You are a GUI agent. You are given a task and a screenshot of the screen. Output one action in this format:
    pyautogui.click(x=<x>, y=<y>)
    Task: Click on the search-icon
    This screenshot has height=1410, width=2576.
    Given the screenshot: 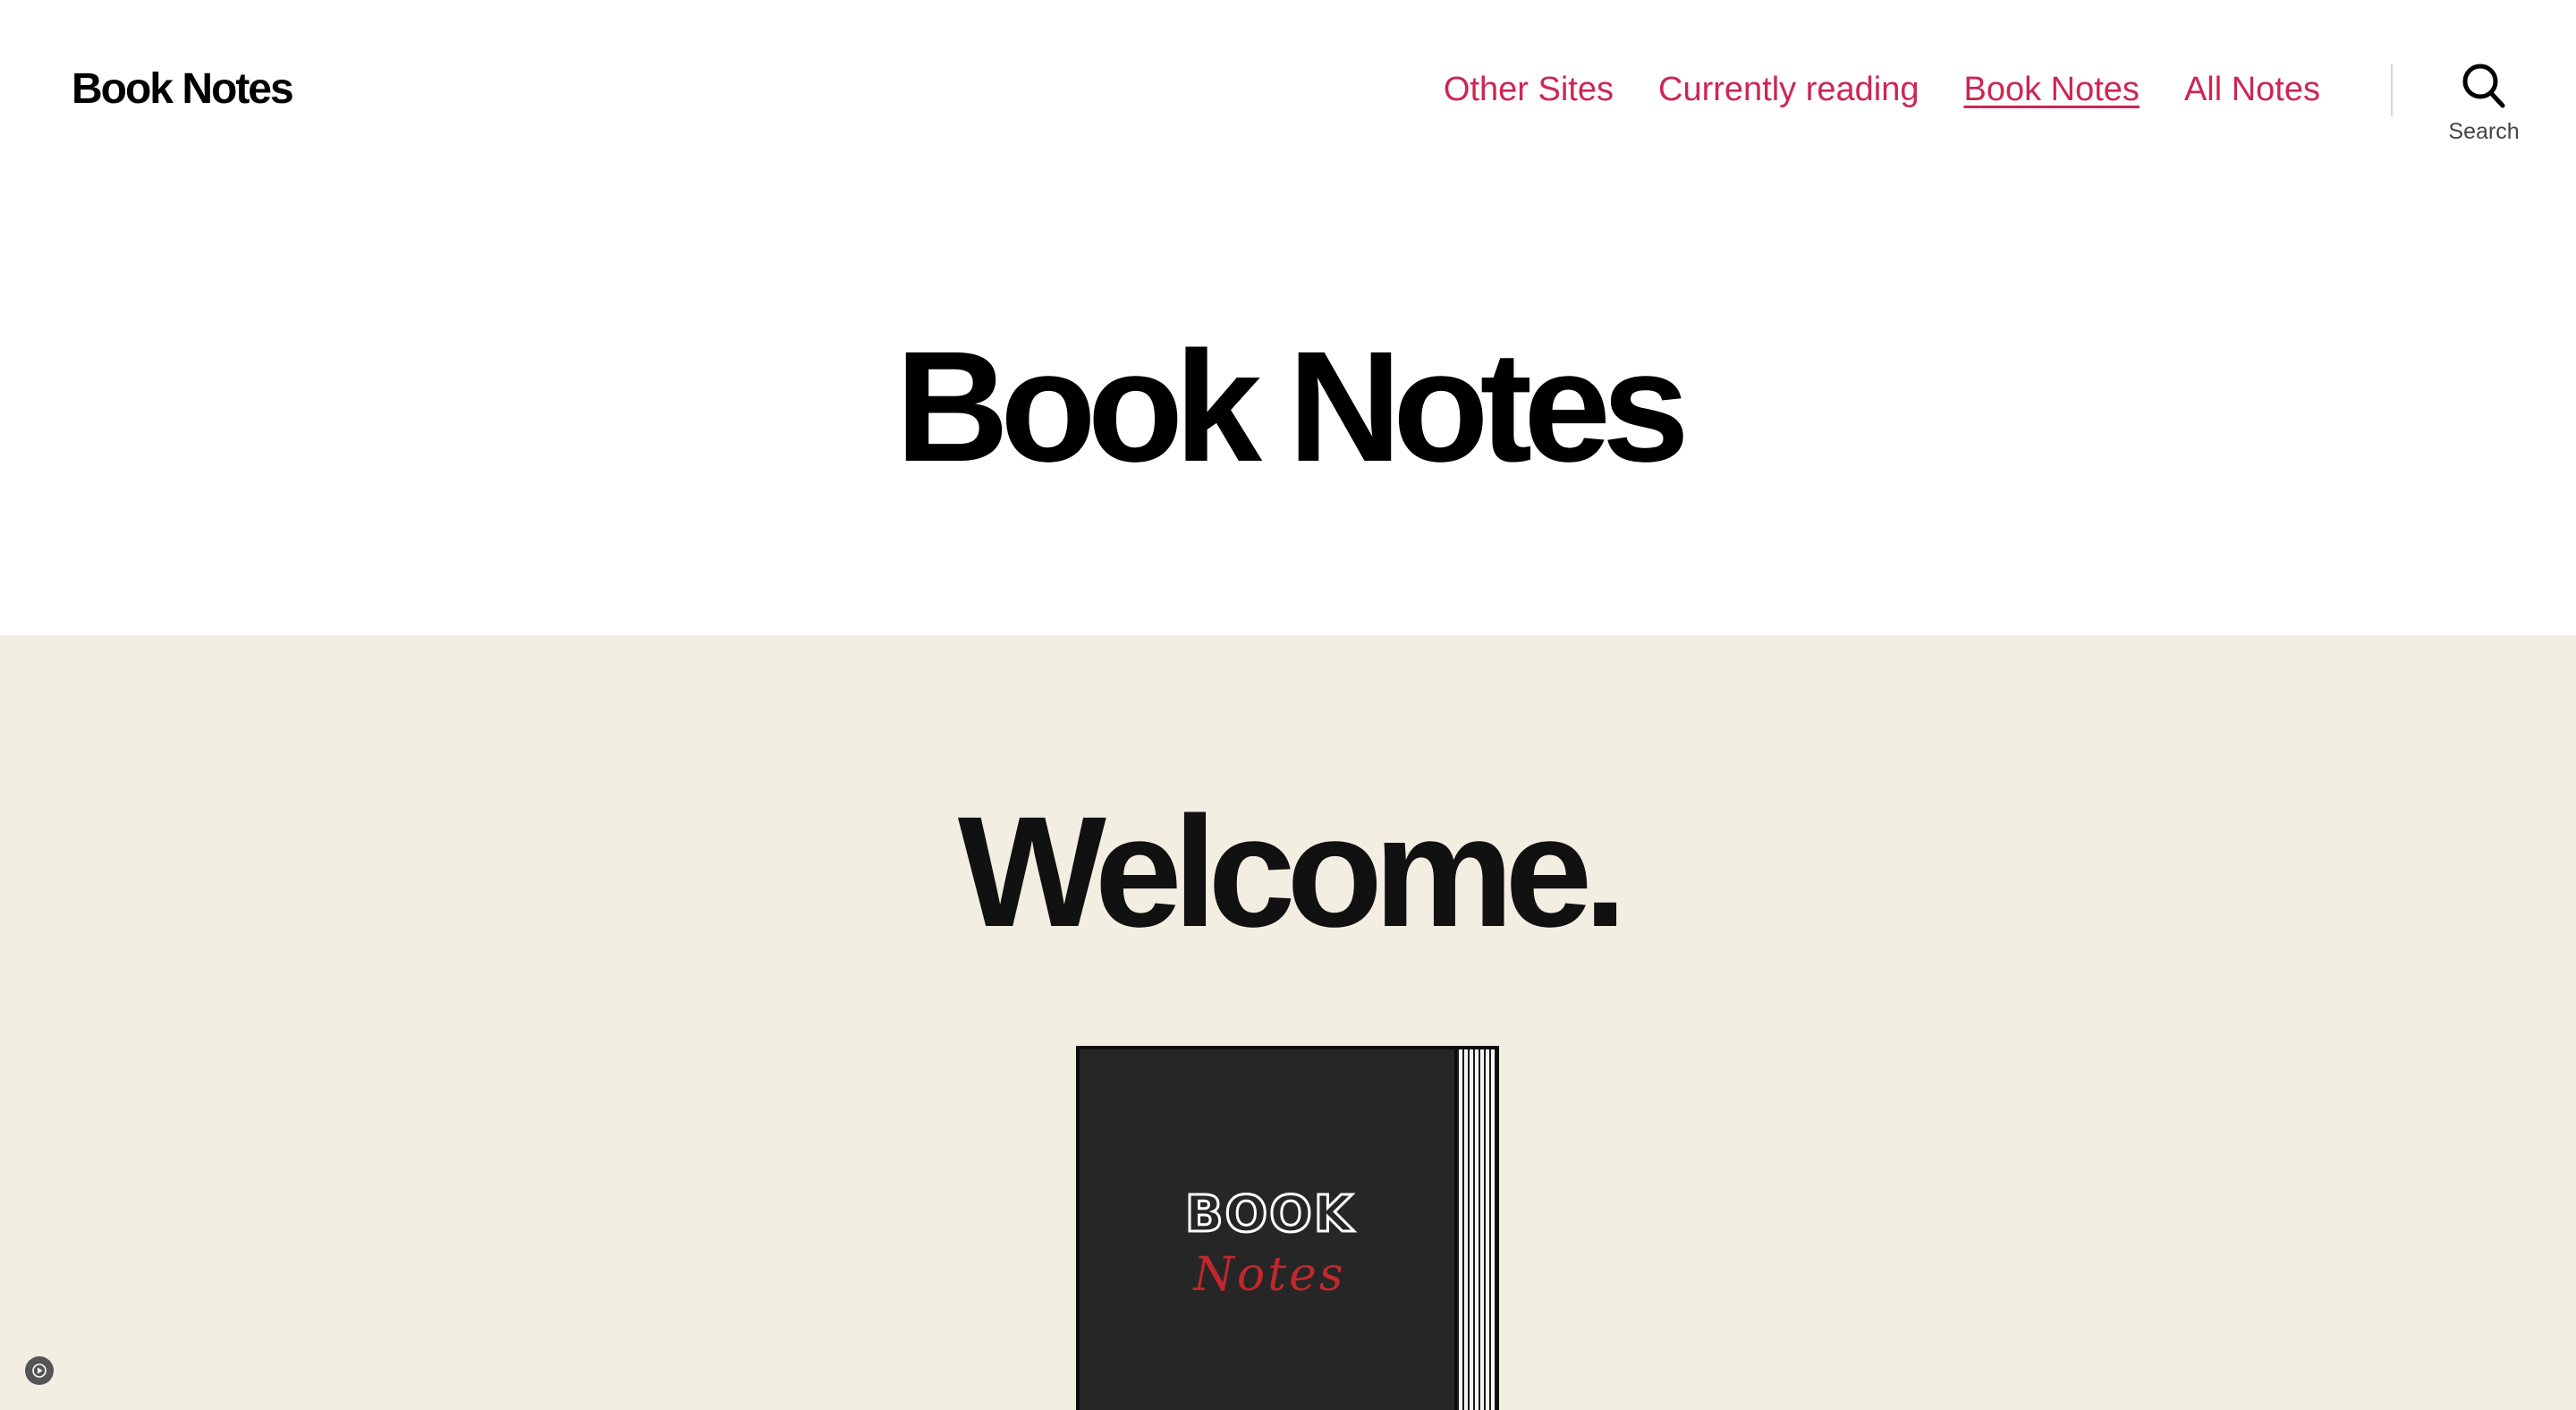 What is the action you would take?
    pyautogui.click(x=2483, y=86)
    